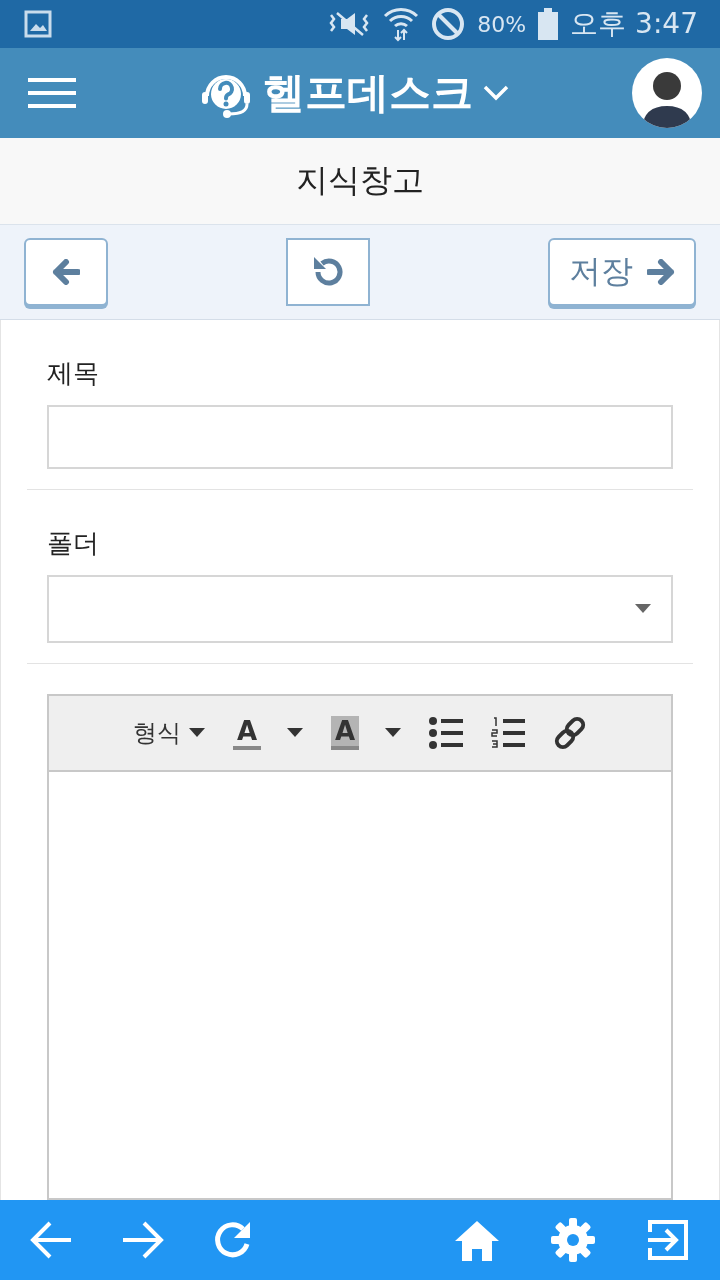 The height and width of the screenshot is (1280, 720). I want to click on arrow-right-icon, so click(661, 272).